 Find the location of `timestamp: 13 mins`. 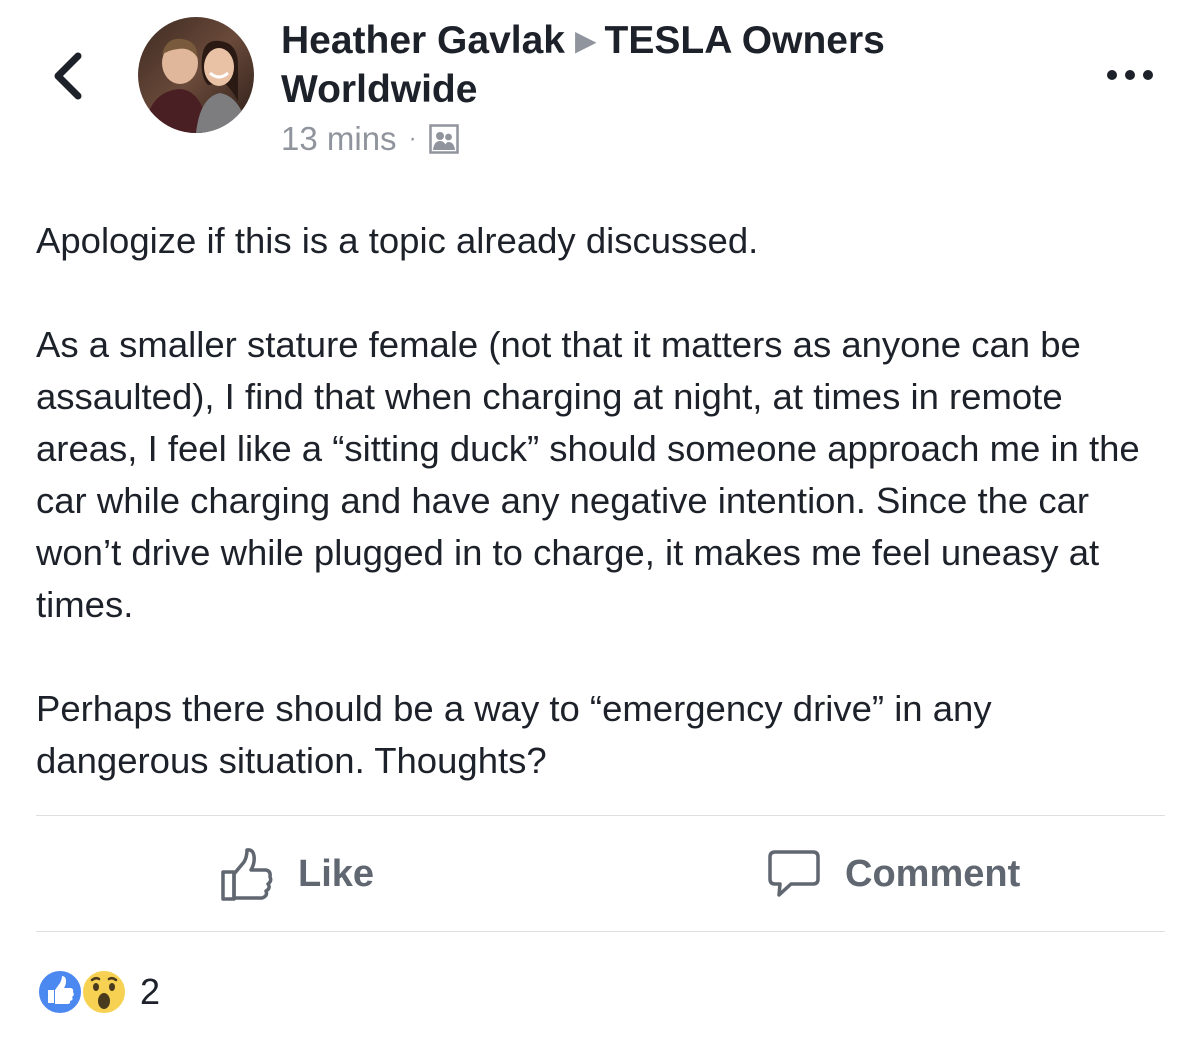

timestamp: 13 mins is located at coordinates (339, 139).